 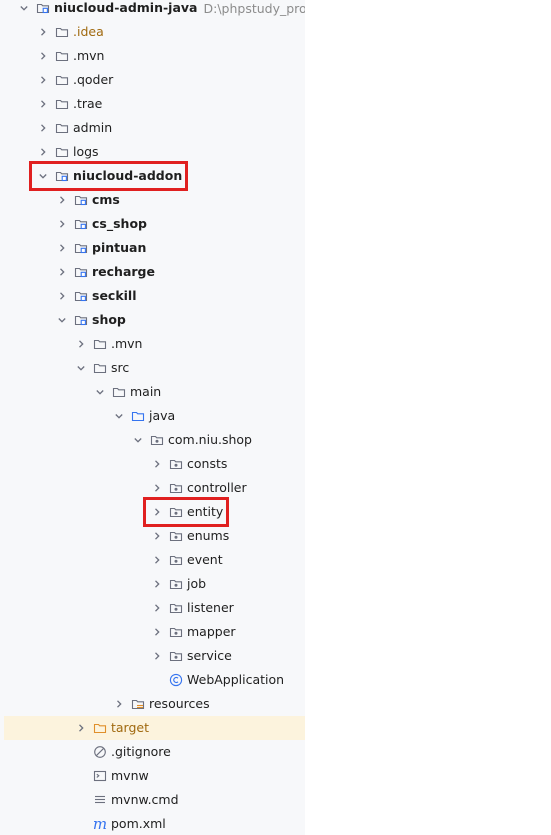 I want to click on excluded-folder-icon, so click(x=100, y=728).